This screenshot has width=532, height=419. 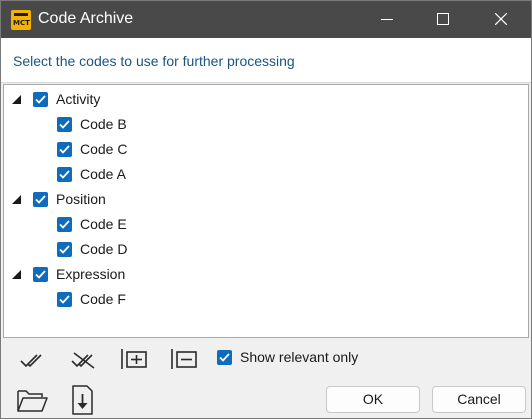 I want to click on import-file-button, so click(x=84, y=399).